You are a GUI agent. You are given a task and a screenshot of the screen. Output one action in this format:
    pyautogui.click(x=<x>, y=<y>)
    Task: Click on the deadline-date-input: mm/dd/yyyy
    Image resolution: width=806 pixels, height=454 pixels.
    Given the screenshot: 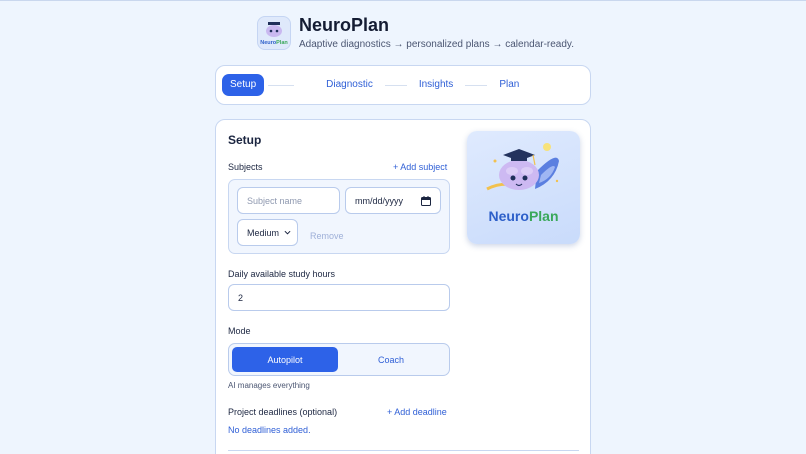 What is the action you would take?
    pyautogui.click(x=393, y=200)
    